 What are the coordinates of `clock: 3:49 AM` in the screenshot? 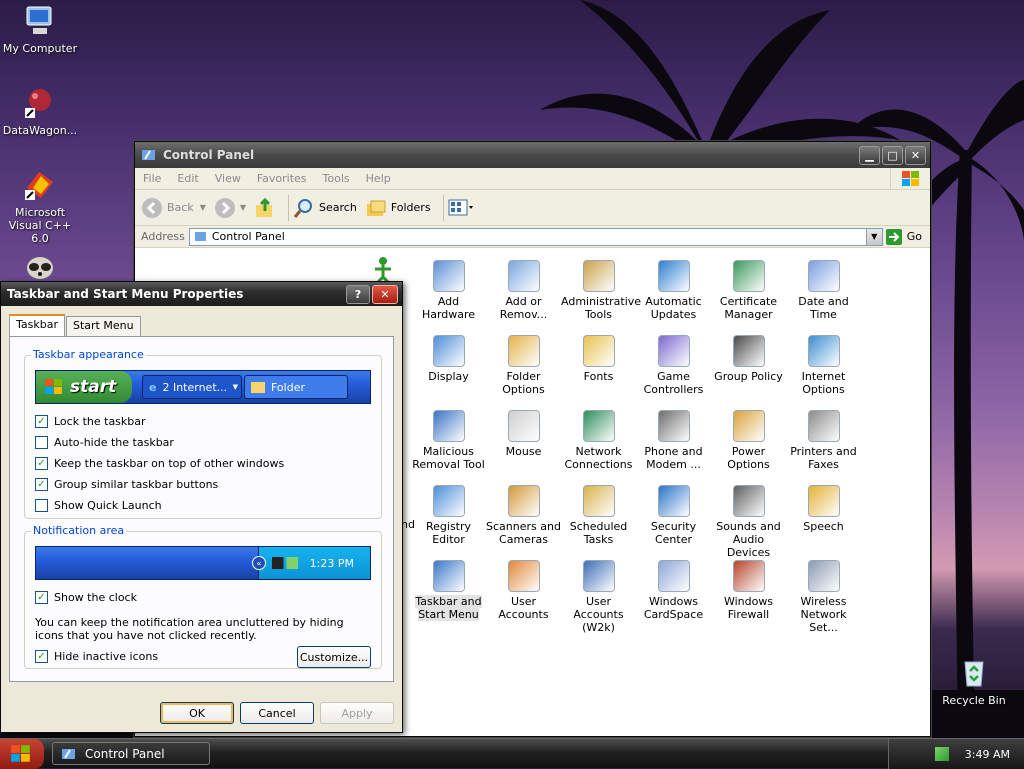 It's located at (987, 754).